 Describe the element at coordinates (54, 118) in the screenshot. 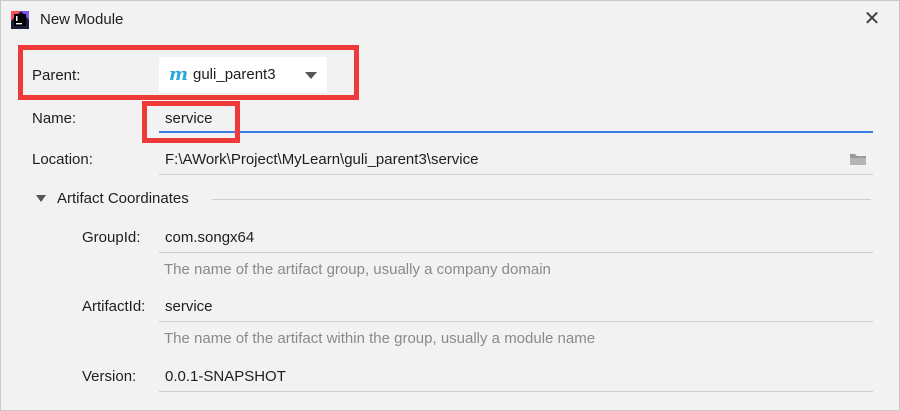

I see `name-label: Name:` at that location.